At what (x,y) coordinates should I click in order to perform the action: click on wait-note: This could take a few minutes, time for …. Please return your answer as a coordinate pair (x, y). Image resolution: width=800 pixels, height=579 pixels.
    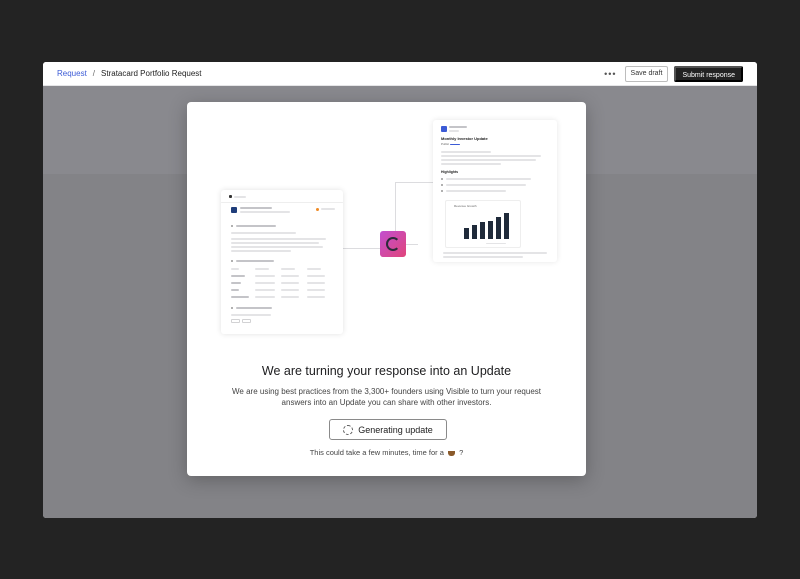
    Looking at the image, I should click on (386, 452).